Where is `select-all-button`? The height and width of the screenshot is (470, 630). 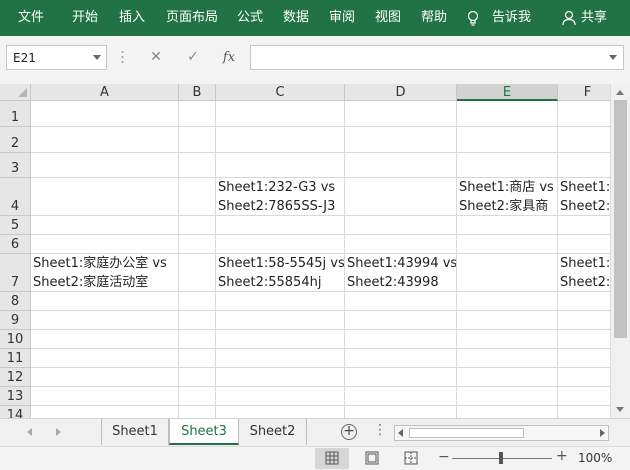 select-all-button is located at coordinates (15, 92).